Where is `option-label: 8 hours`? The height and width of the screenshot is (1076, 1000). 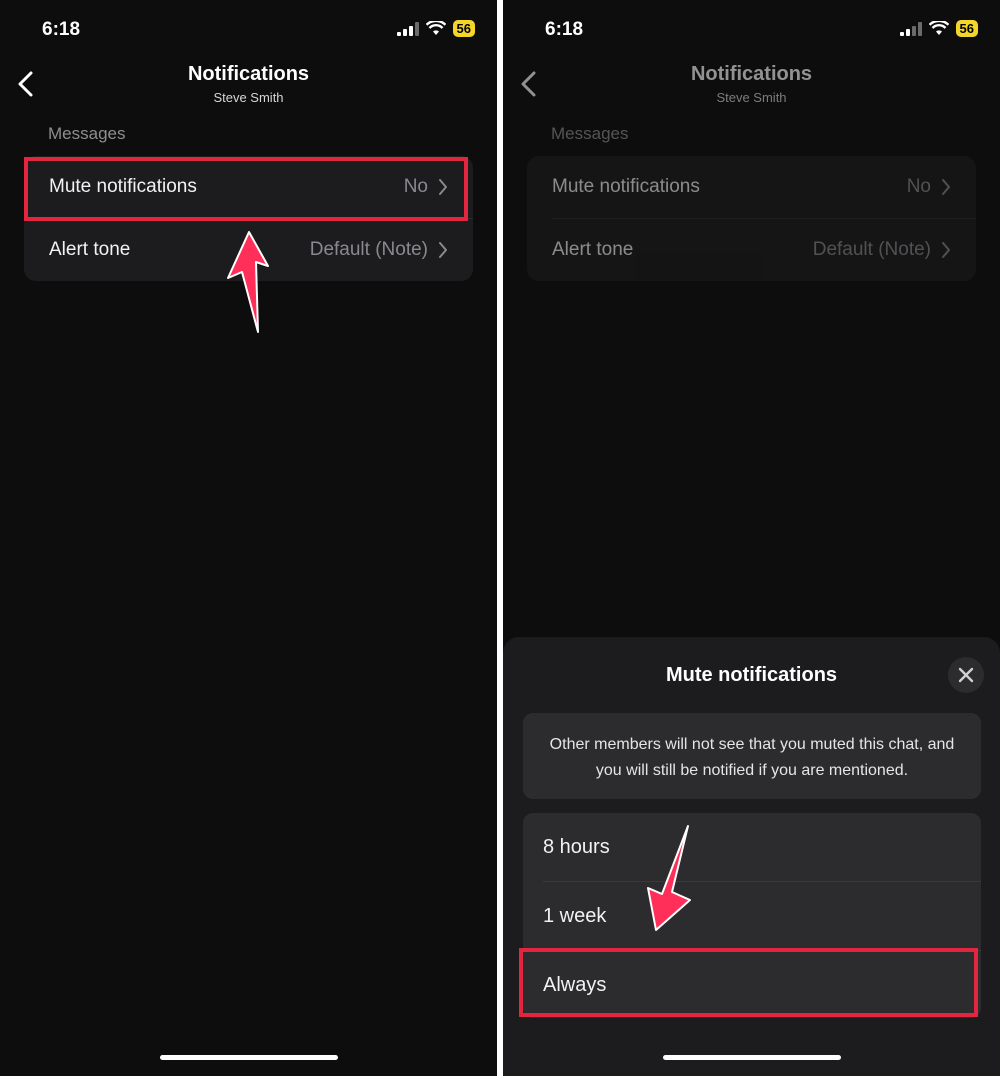 option-label: 8 hours is located at coordinates (576, 846).